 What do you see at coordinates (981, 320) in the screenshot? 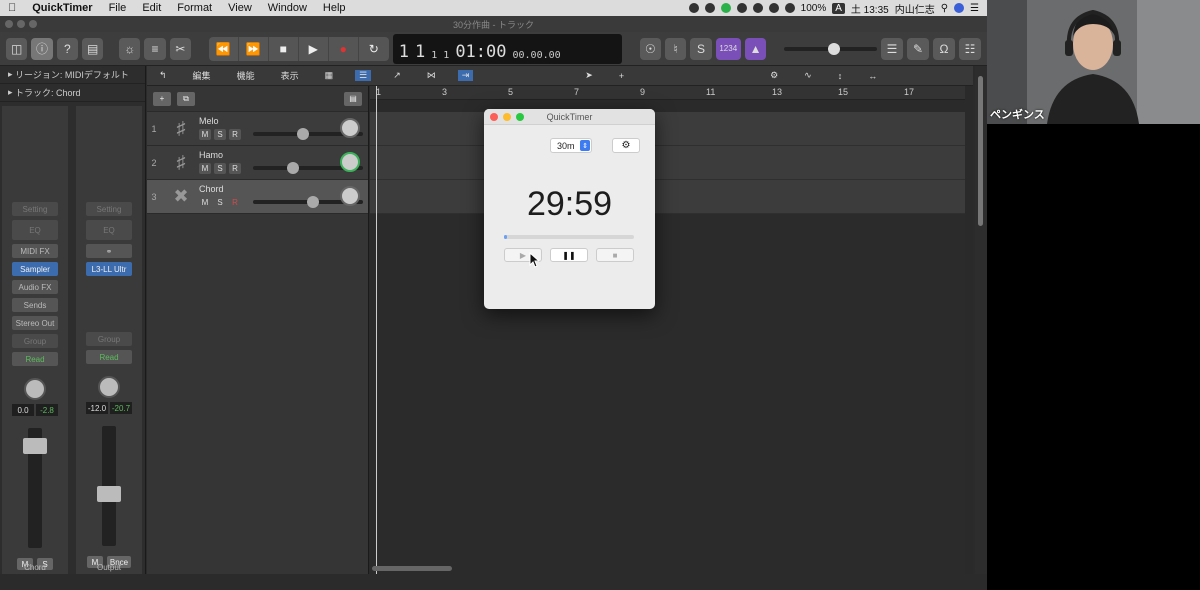
I see `vertical-scrollbar` at bounding box center [981, 320].